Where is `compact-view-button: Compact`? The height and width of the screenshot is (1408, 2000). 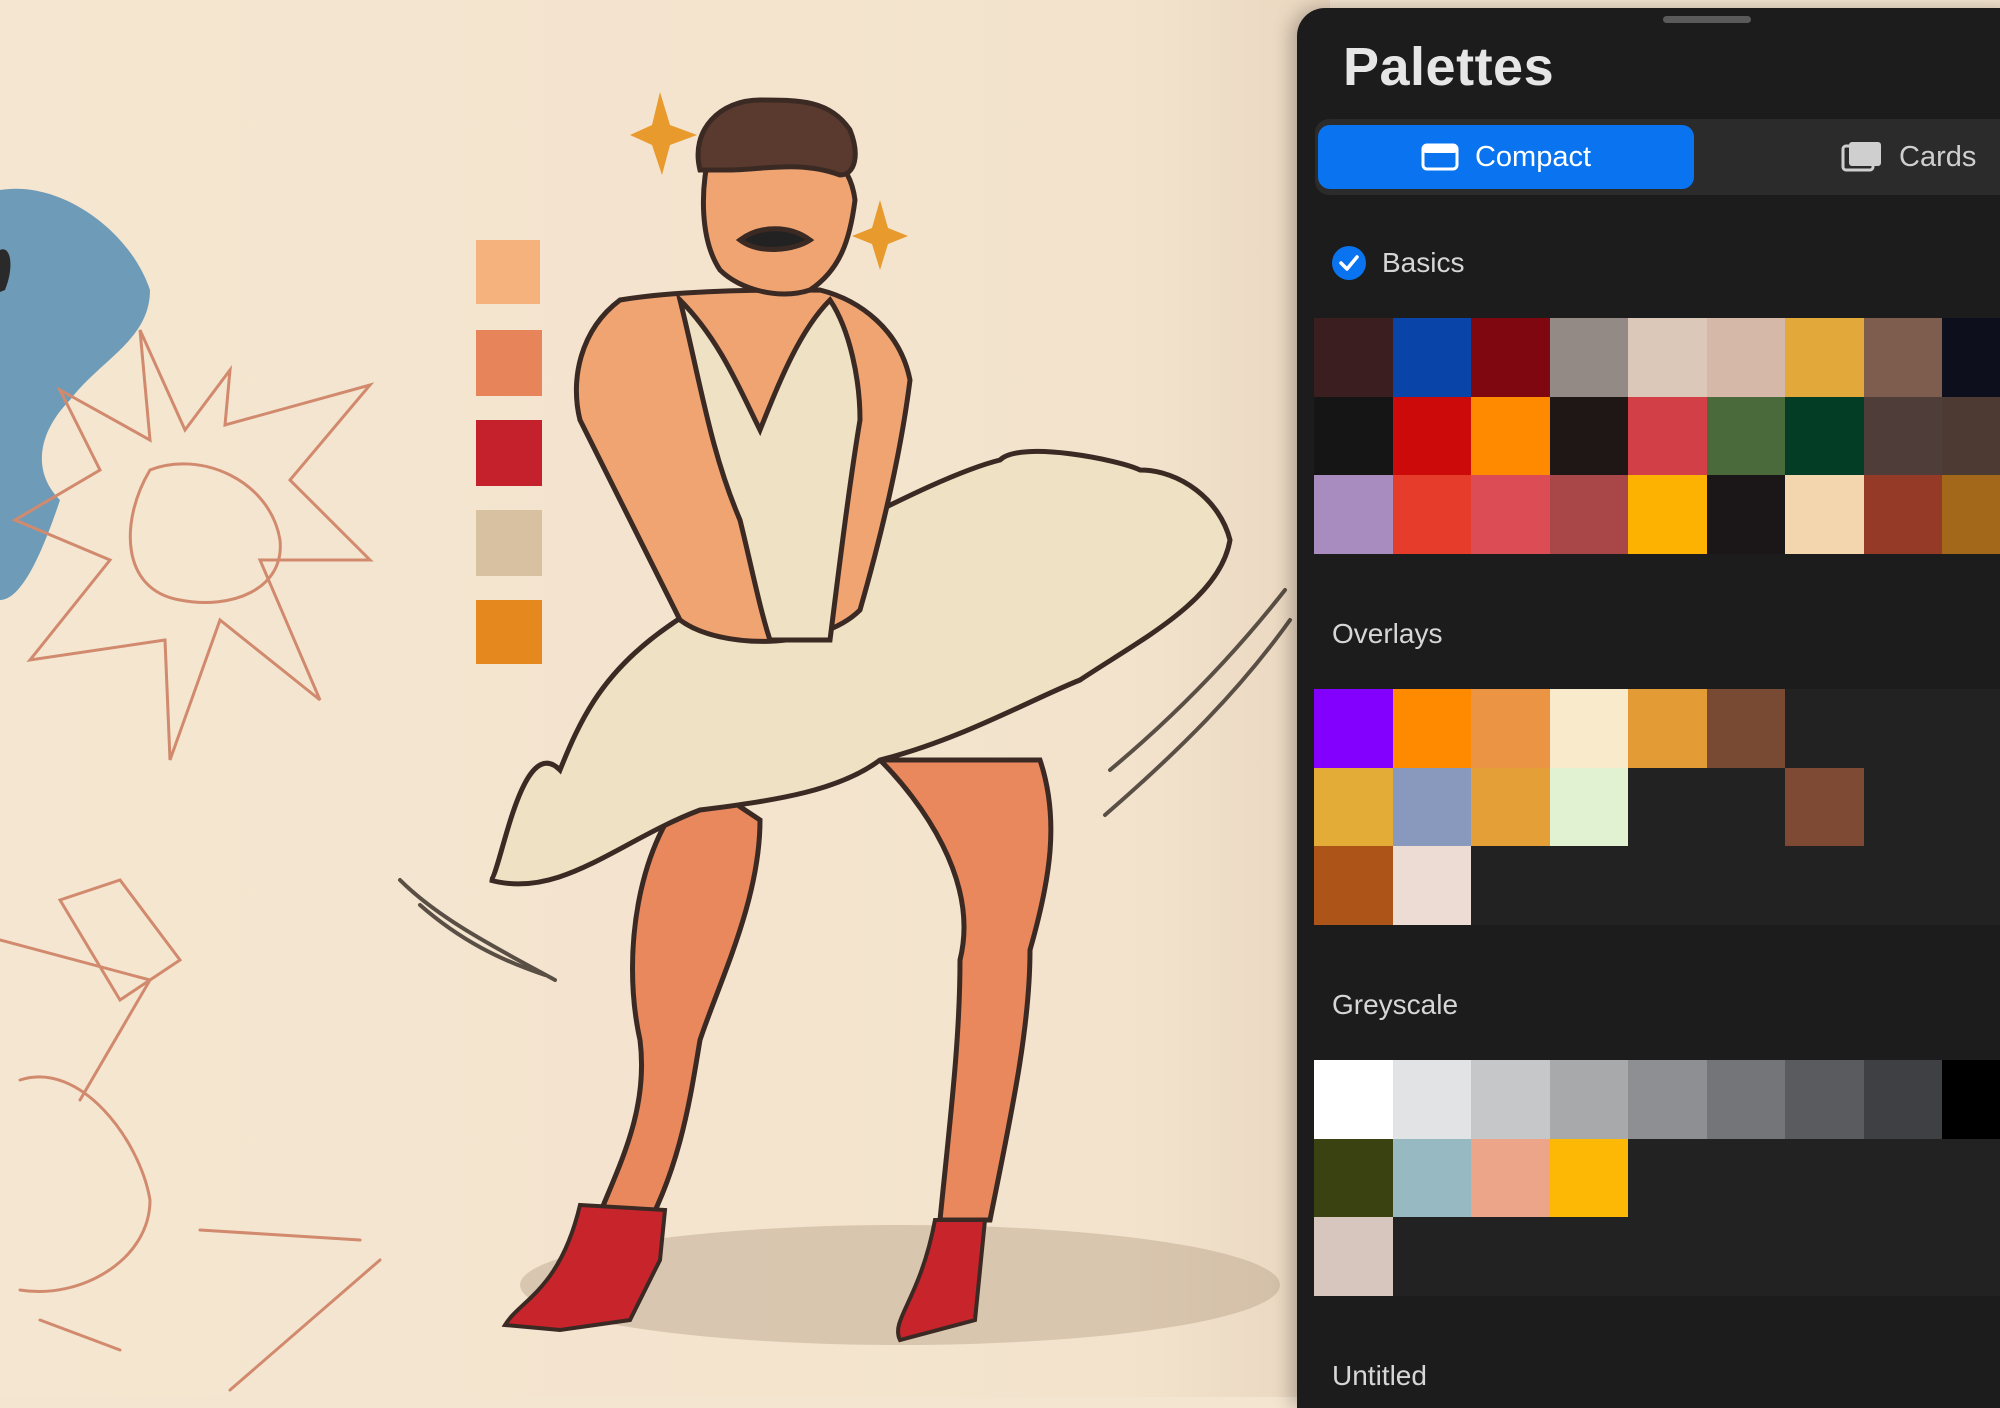
compact-view-button: Compact is located at coordinates (1506, 157).